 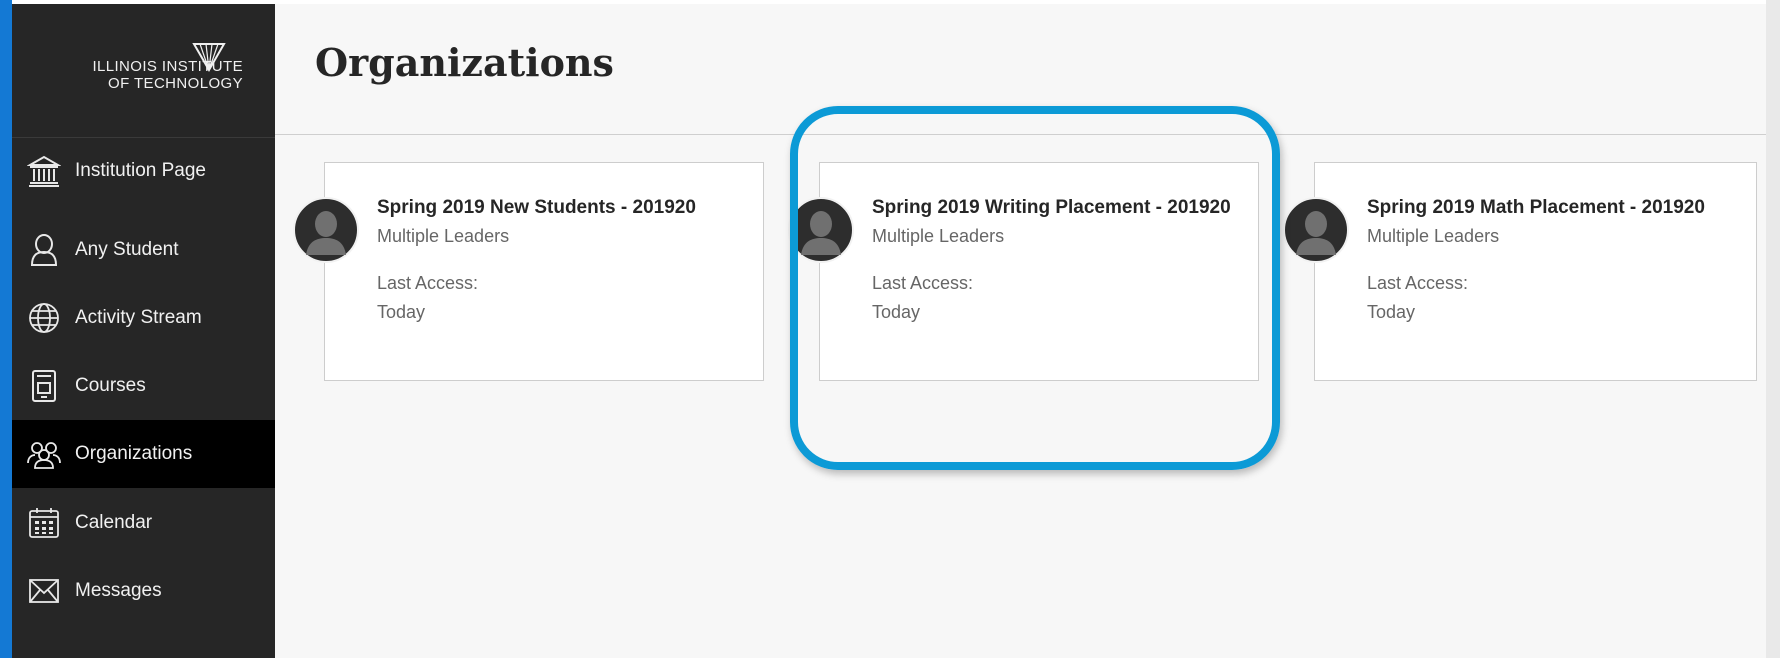 I want to click on brand-name: ILLINOIS INSTITUTE OF TECHNOLOGY, so click(x=167, y=75).